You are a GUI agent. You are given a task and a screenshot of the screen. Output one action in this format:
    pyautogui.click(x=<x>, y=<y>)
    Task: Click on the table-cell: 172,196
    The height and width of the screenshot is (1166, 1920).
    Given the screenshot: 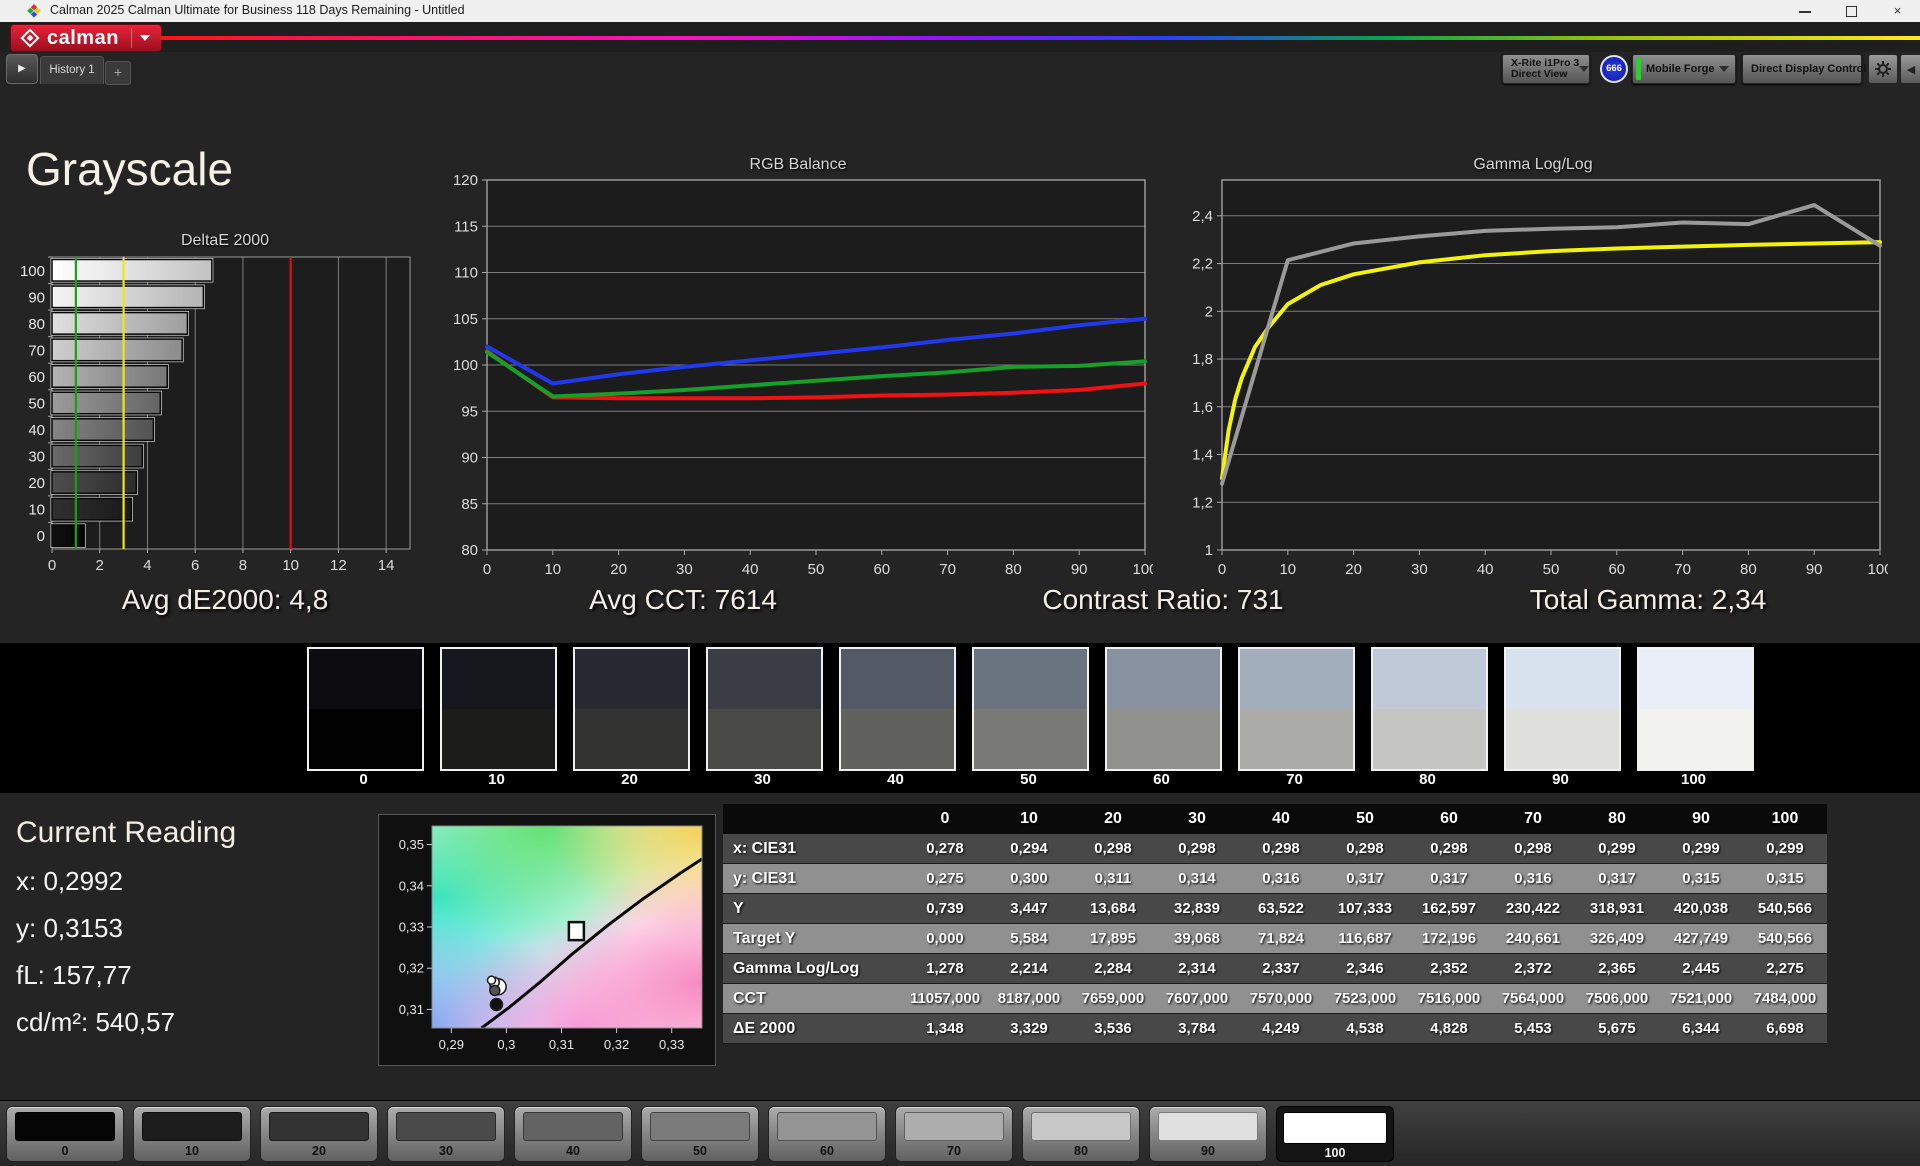 What is the action you would take?
    pyautogui.click(x=1449, y=939)
    